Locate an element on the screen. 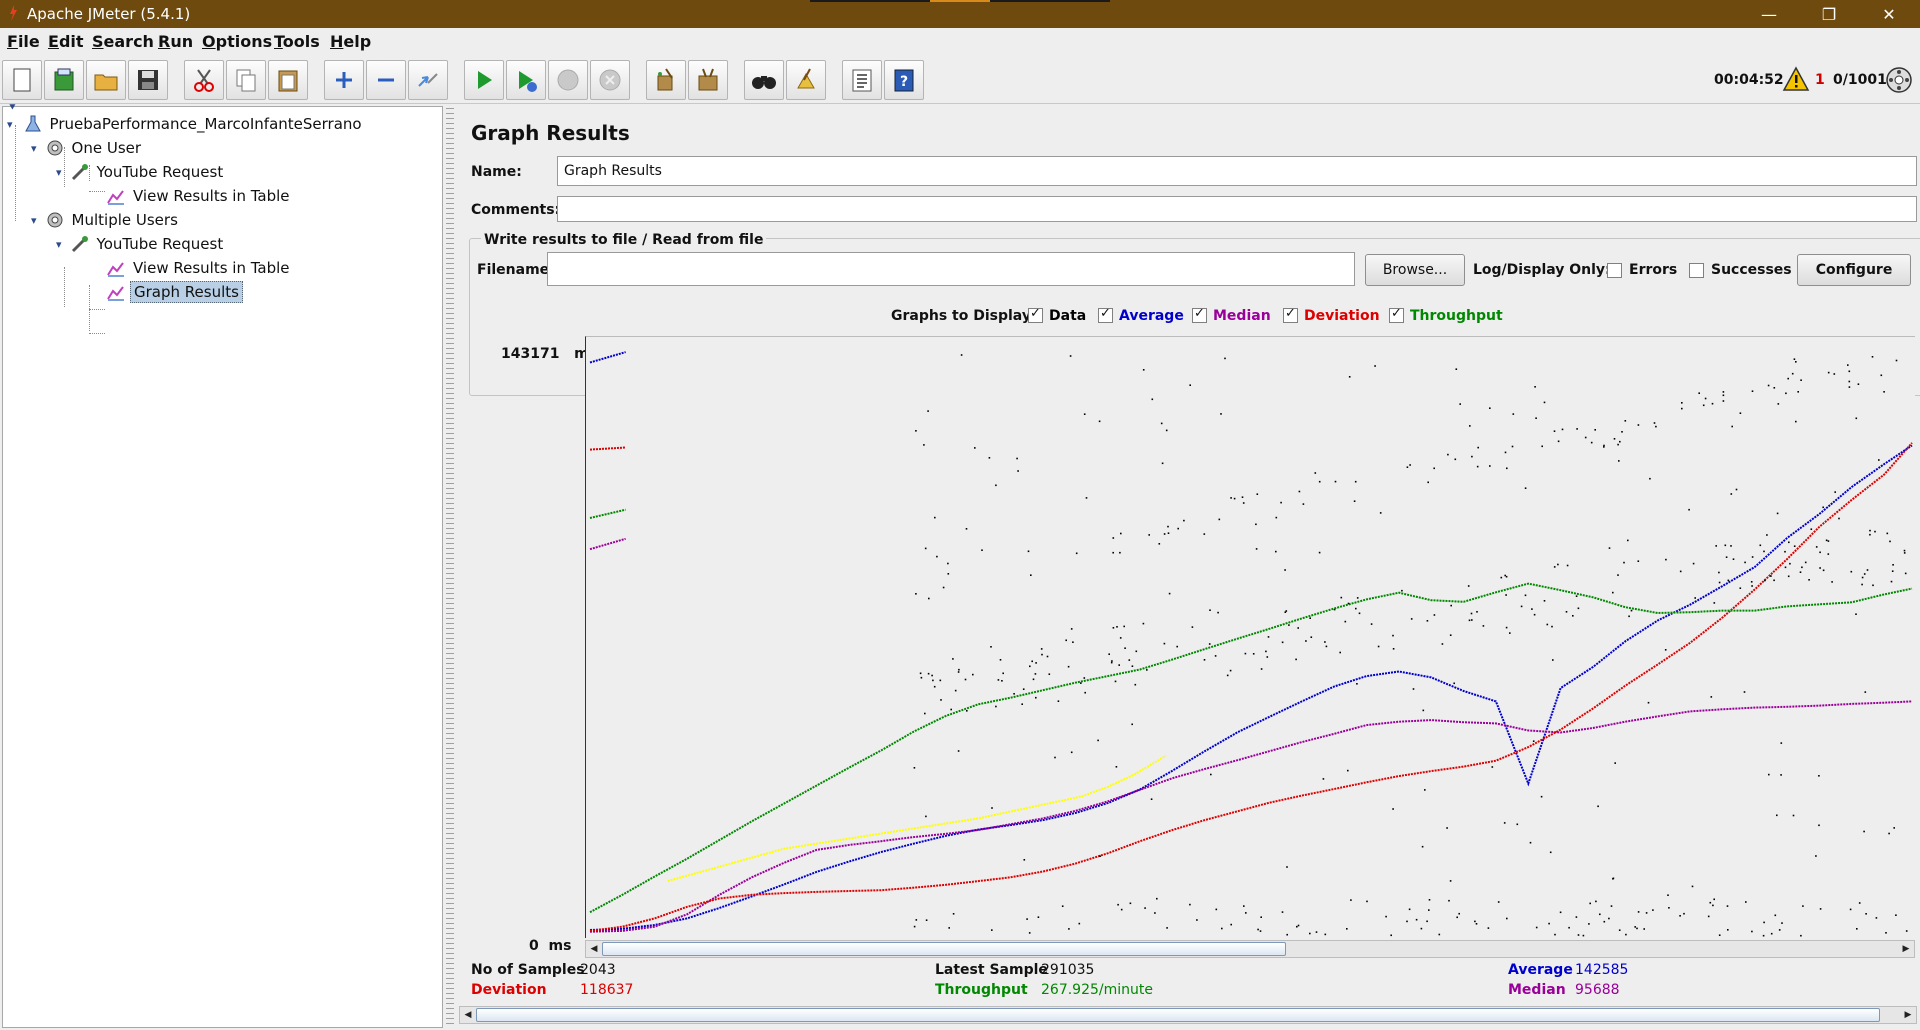 This screenshot has height=1030, width=1920. menu-options: Options is located at coordinates (237, 41).